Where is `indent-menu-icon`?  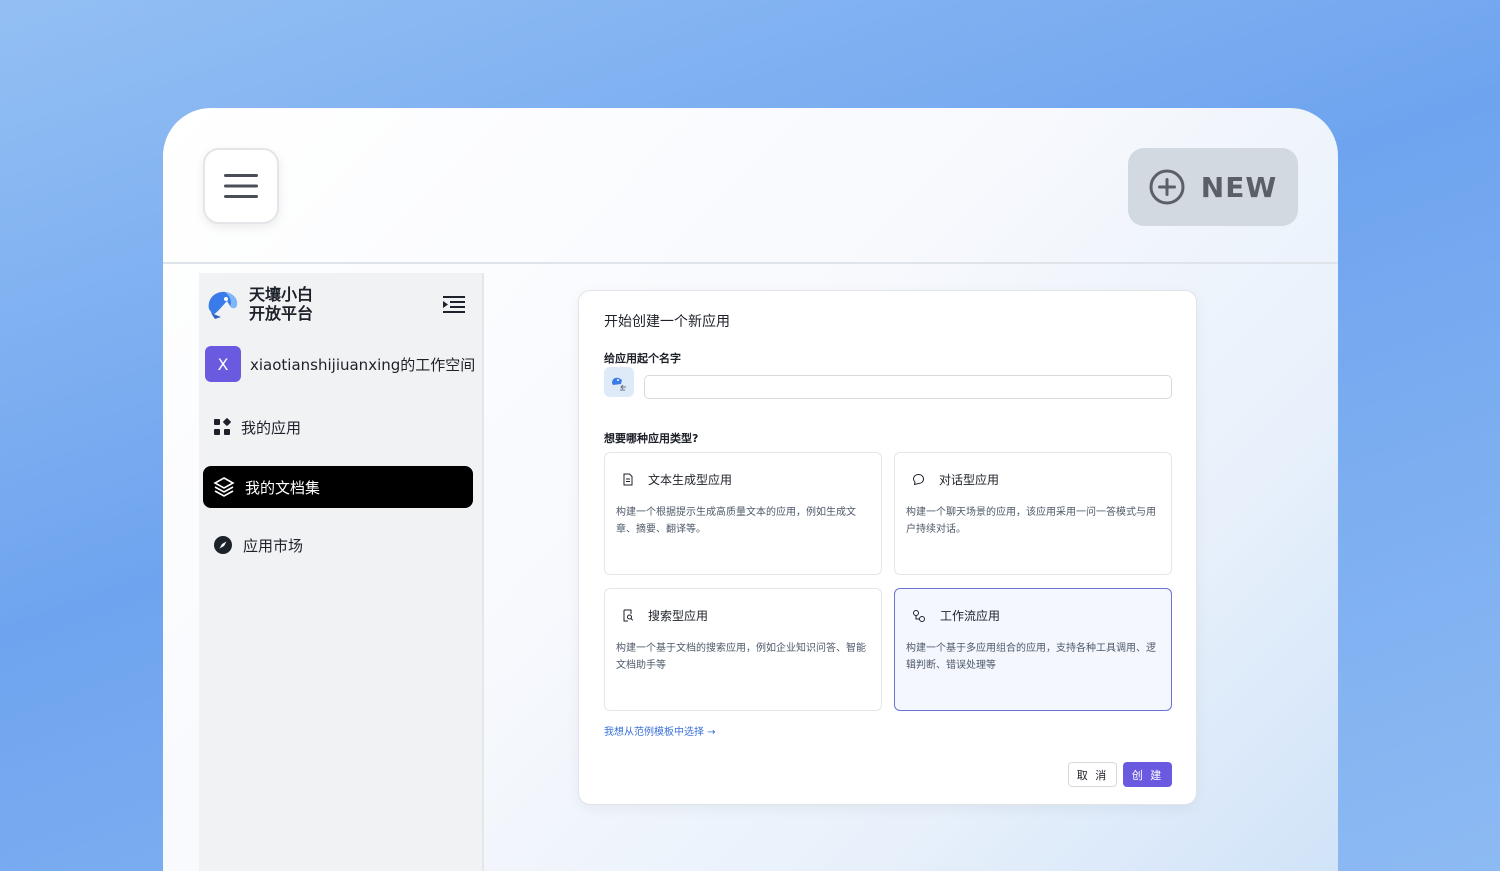 indent-menu-icon is located at coordinates (454, 304).